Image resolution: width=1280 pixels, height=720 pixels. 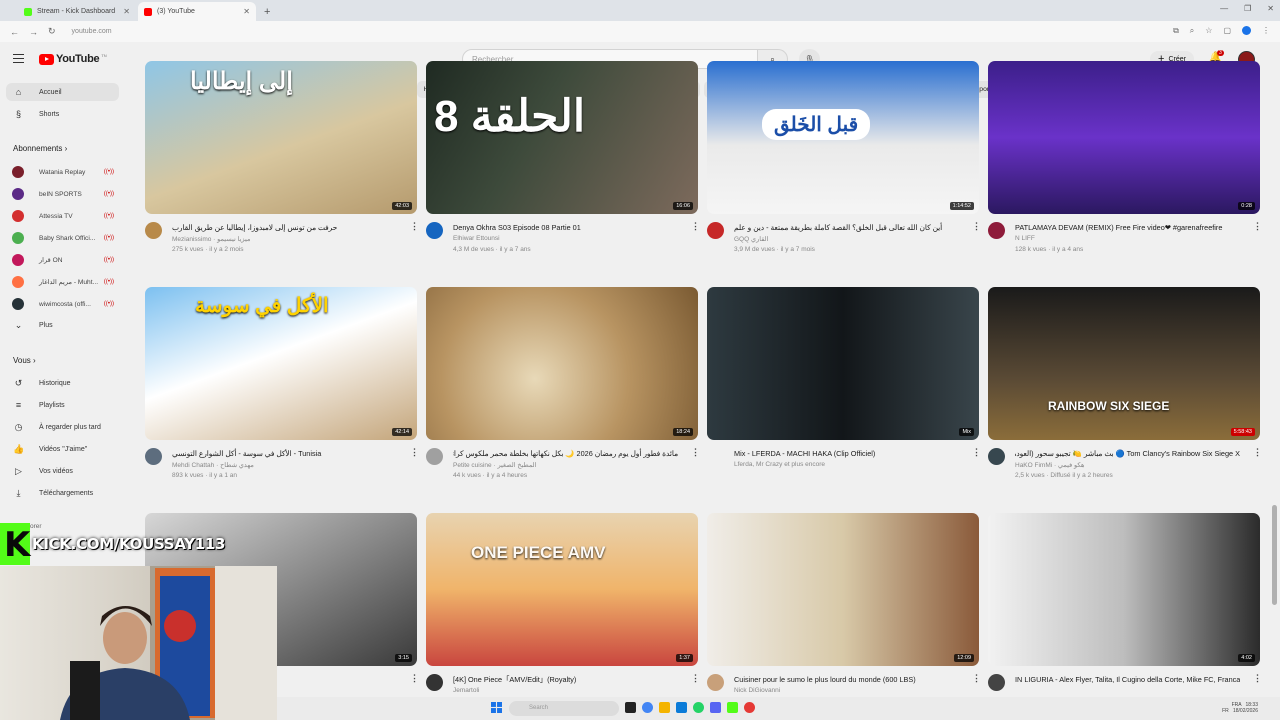 I want to click on taskbar-search: Search, so click(x=564, y=708).